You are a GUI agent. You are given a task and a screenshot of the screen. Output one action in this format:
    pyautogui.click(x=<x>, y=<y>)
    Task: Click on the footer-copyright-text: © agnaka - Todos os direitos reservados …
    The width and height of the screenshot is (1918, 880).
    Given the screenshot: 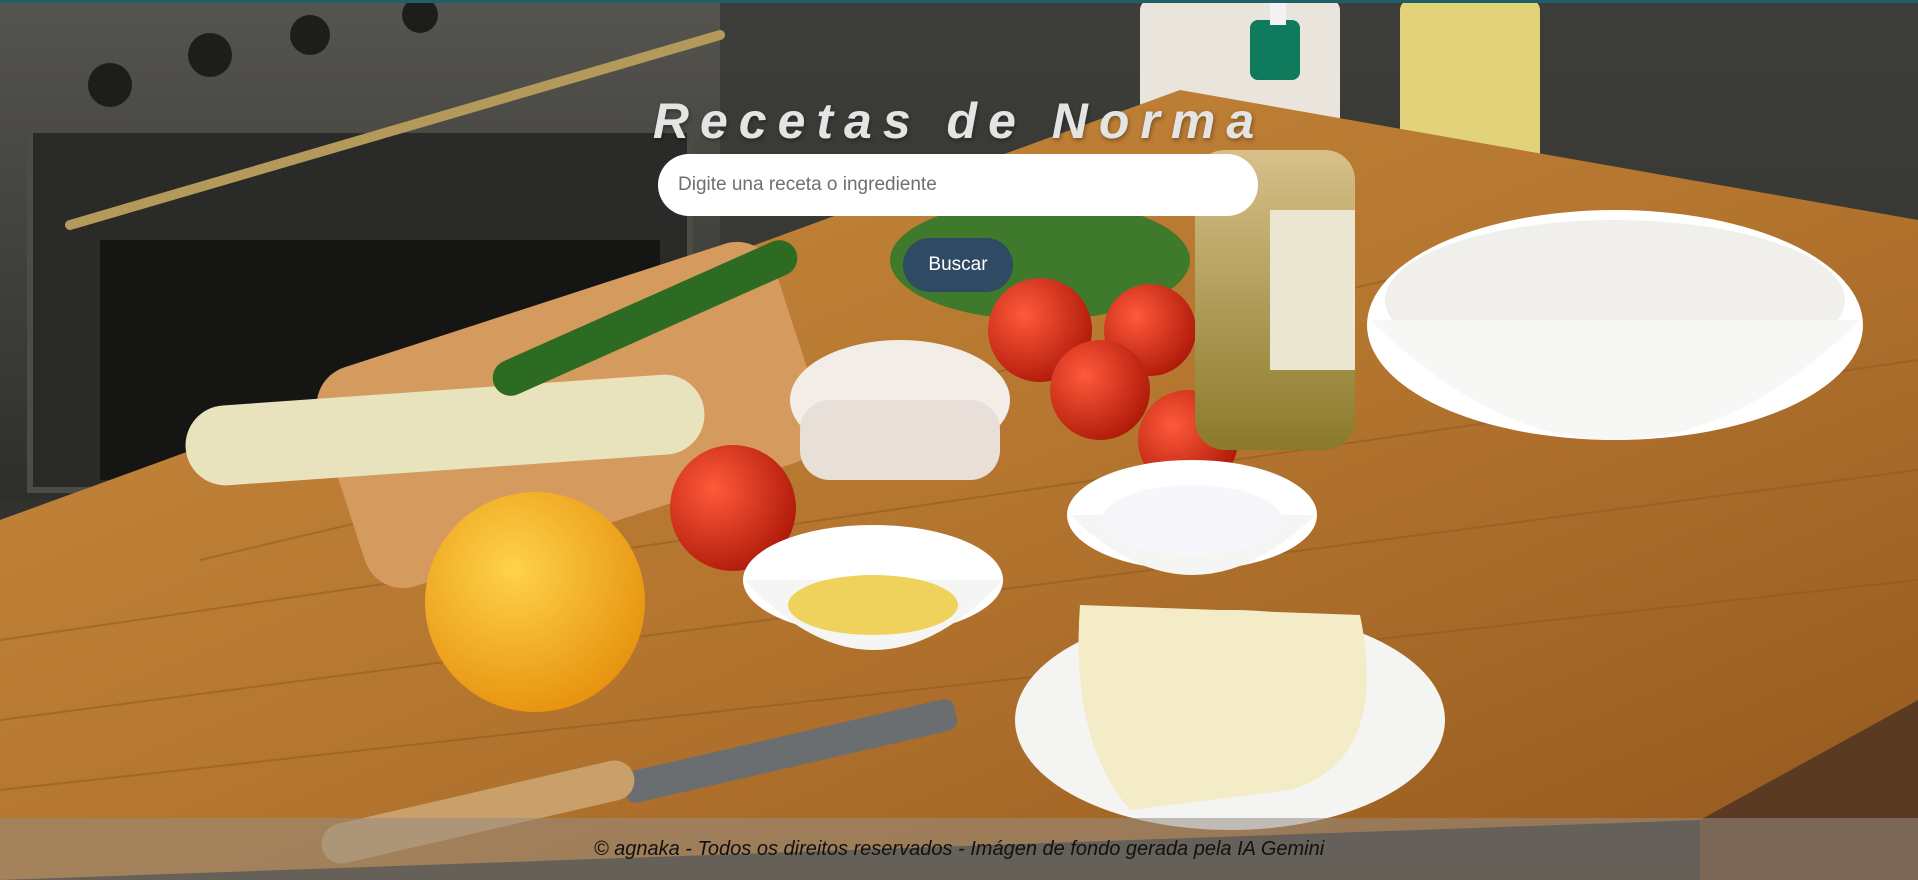 What is the action you would take?
    pyautogui.click(x=959, y=848)
    